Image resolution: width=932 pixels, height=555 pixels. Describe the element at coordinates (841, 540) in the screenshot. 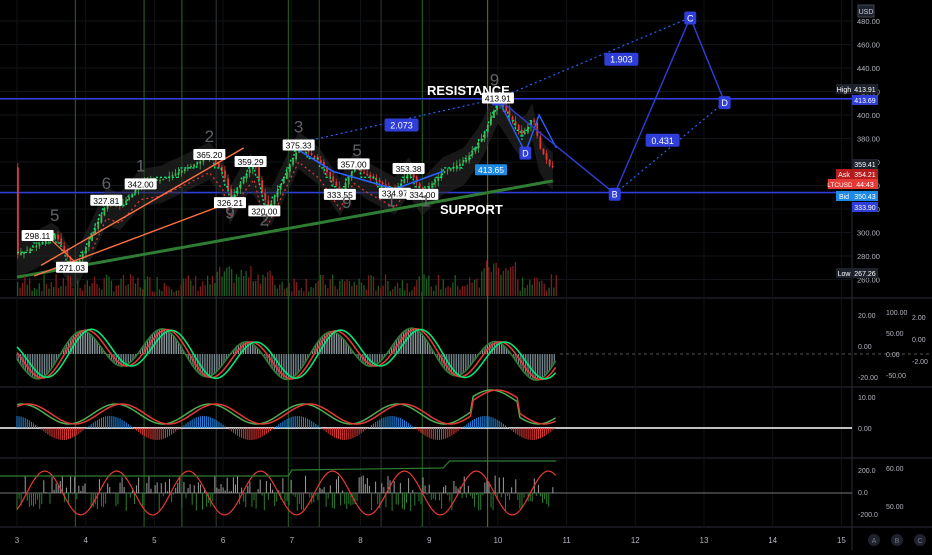

I see `time-axis-label: 15` at that location.